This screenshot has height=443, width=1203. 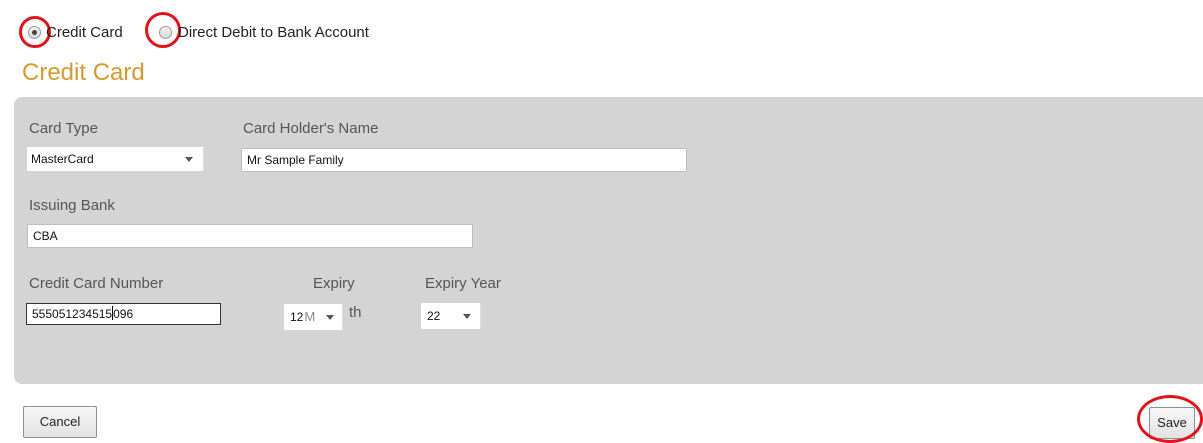 What do you see at coordinates (334, 283) in the screenshot?
I see `expiry-month-label: Expiry` at bounding box center [334, 283].